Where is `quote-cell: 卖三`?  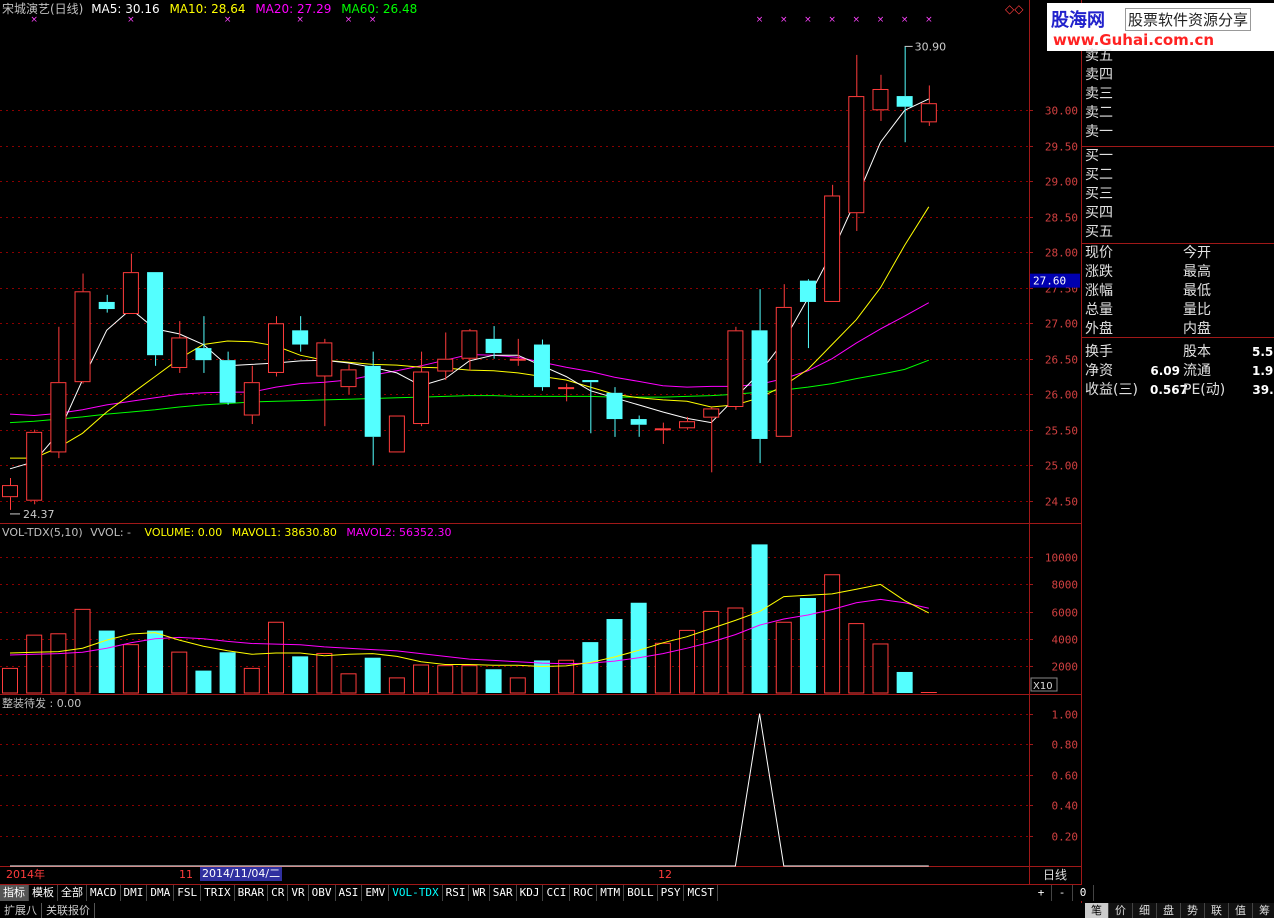 quote-cell: 卖三 is located at coordinates (1099, 94).